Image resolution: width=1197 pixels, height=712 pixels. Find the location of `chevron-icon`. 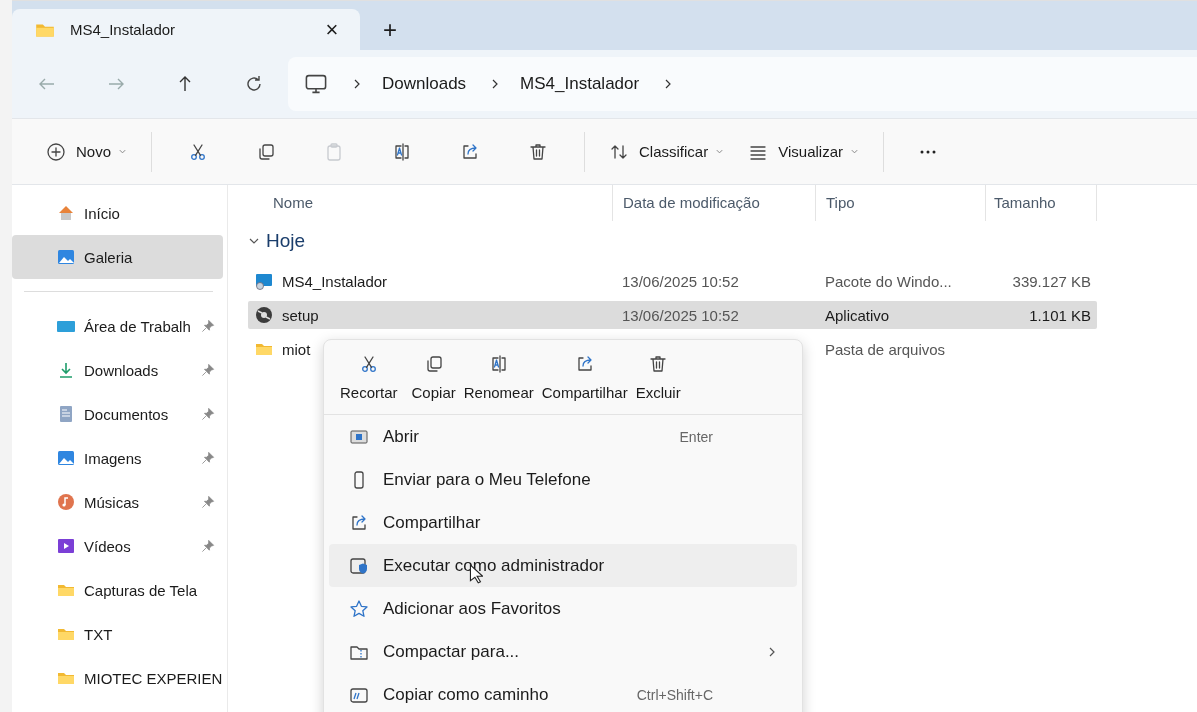

chevron-icon is located at coordinates (357, 84).